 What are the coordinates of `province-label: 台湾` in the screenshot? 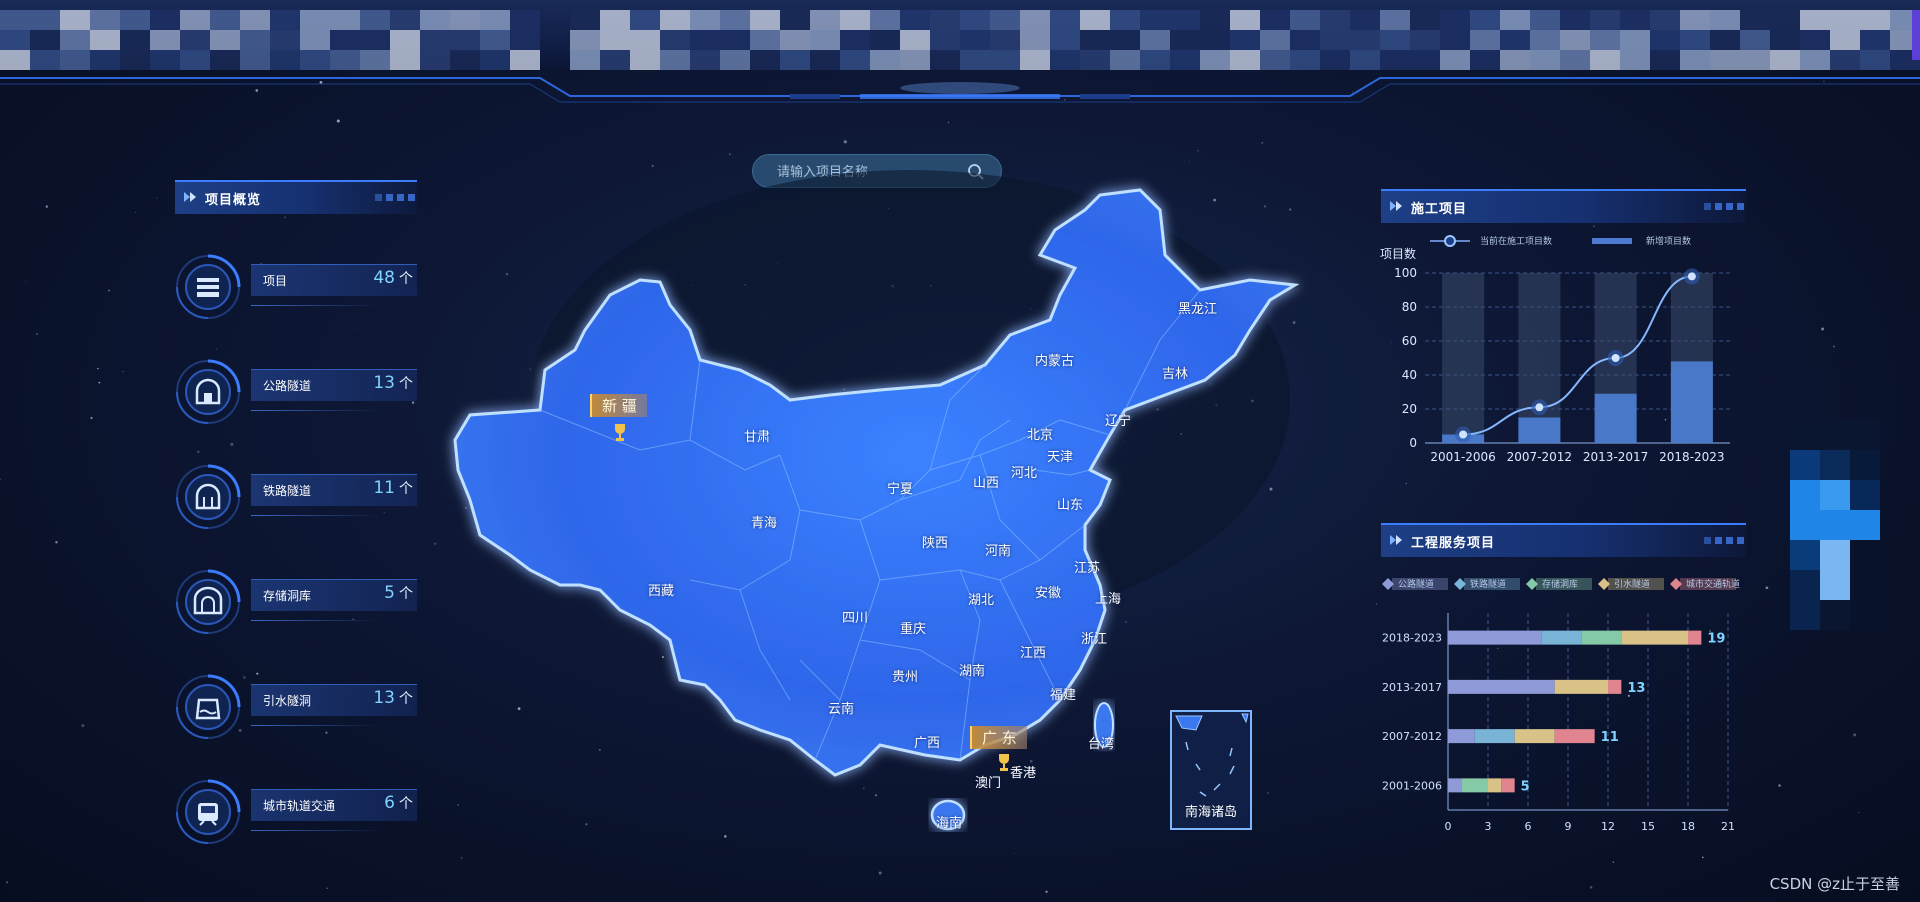 It's located at (1101, 742).